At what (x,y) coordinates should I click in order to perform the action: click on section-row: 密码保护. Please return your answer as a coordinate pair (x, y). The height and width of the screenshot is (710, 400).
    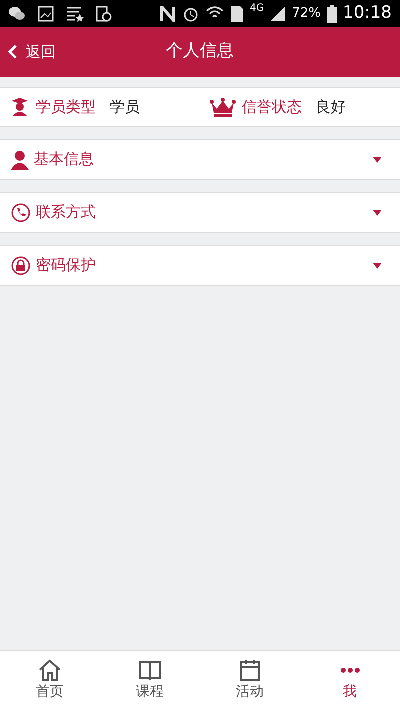
    Looking at the image, I should click on (200, 265).